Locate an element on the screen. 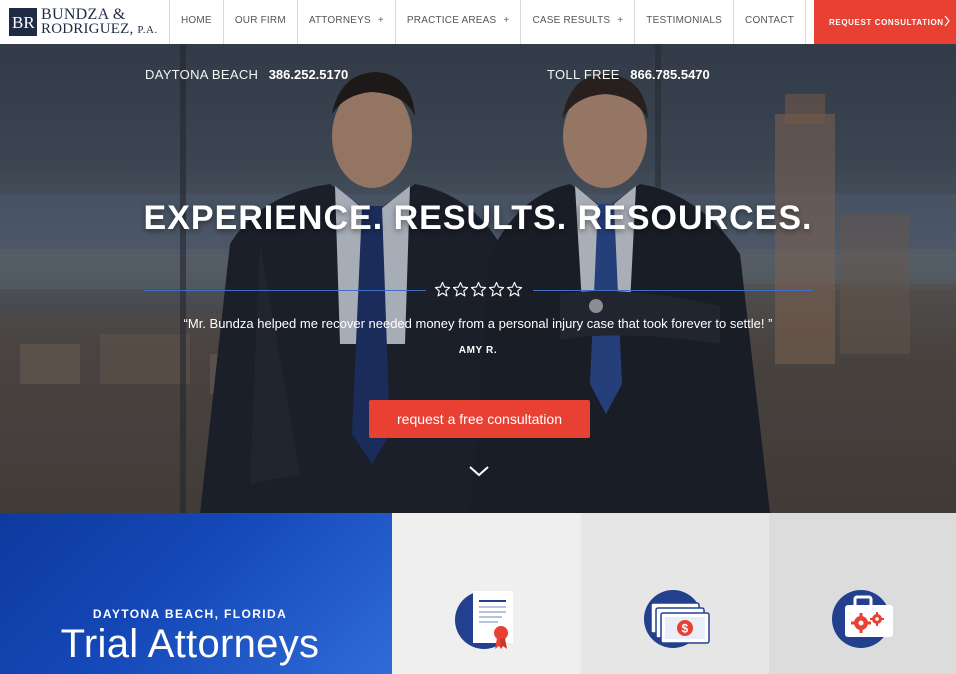  phone-daytona: DAYTONA BEACH 386.252.5170 is located at coordinates (246, 75).